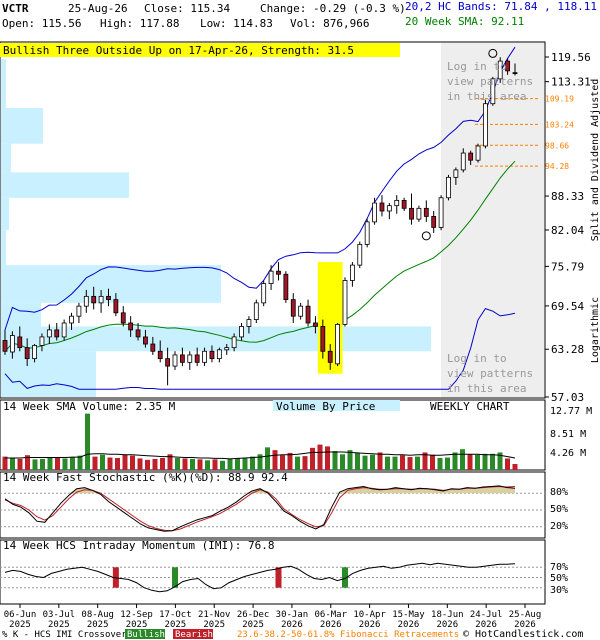 The width and height of the screenshot is (600, 640). What do you see at coordinates (67, 635) in the screenshot?
I see `crossover-legend: % K - HCS IMI Crossover:` at bounding box center [67, 635].